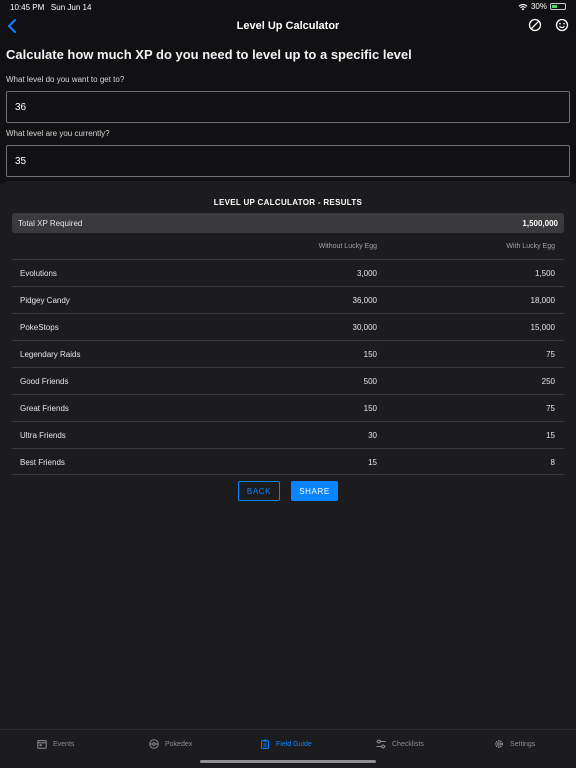  Describe the element at coordinates (548, 381) in the screenshot. I see `row-with-value: 250` at that location.